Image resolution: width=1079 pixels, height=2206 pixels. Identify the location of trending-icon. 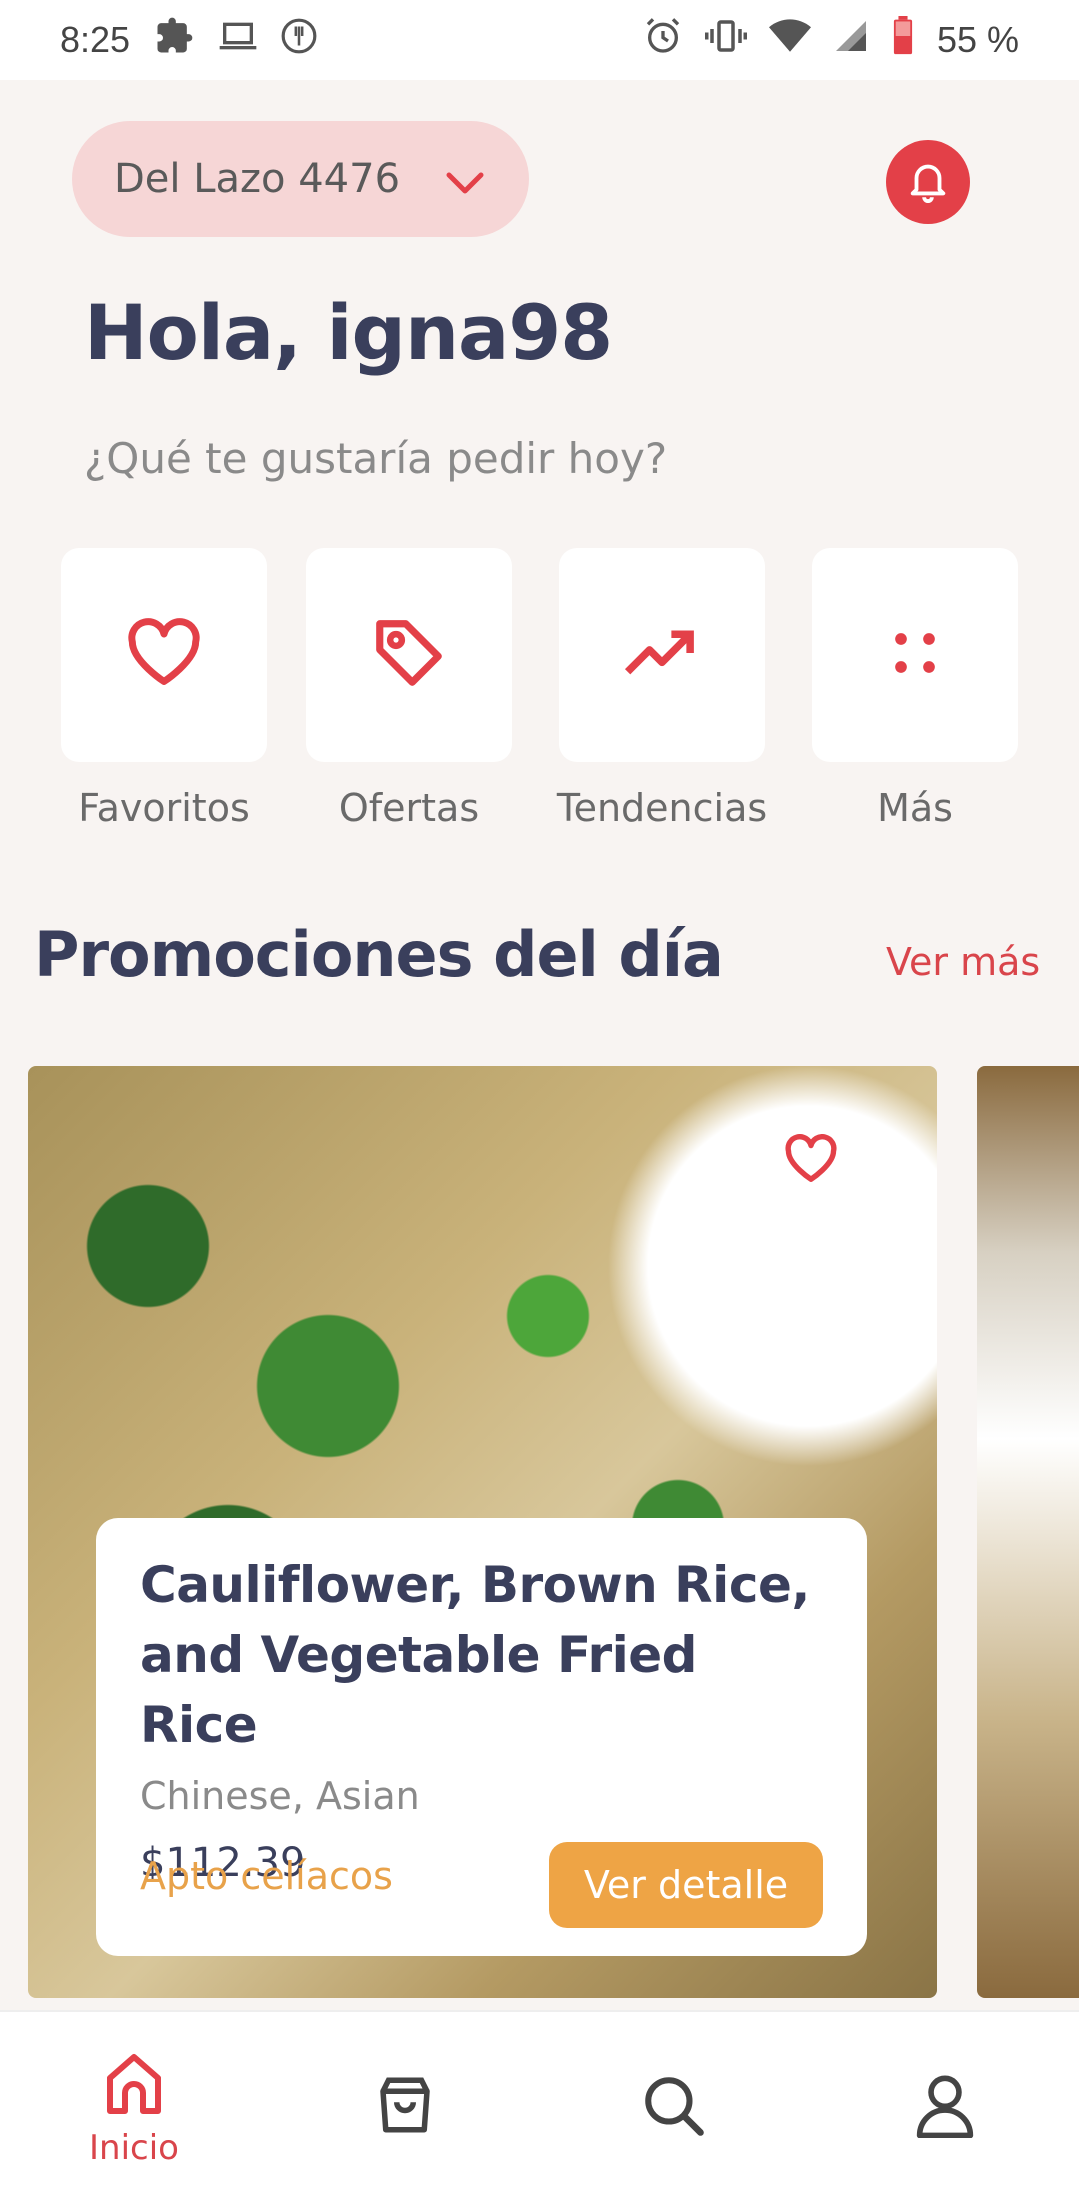
(662, 655).